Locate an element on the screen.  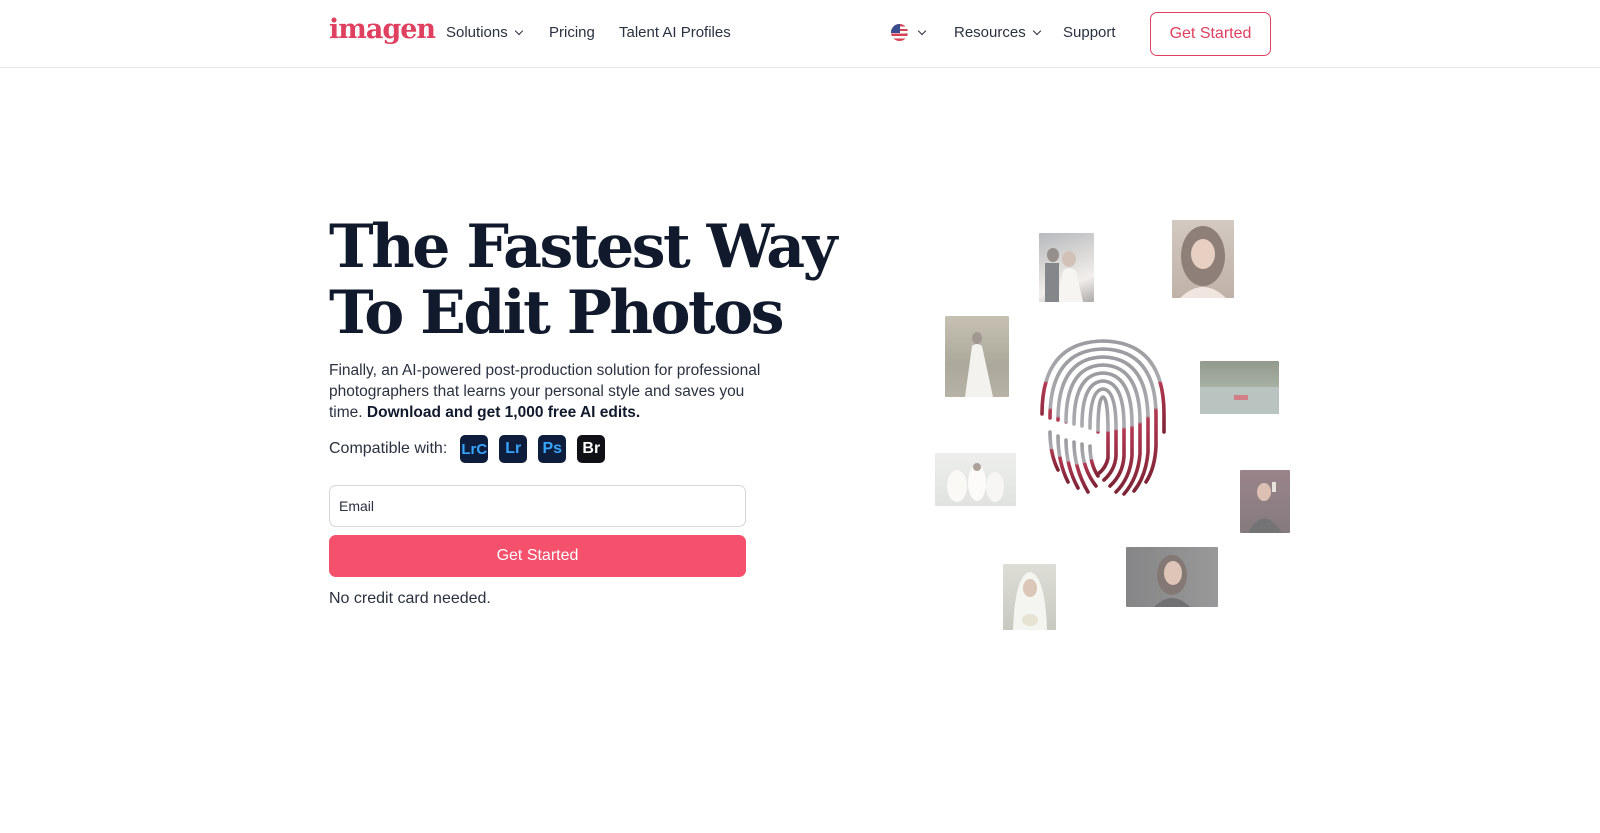
nav-solutions: Solutions is located at coordinates (484, 32).